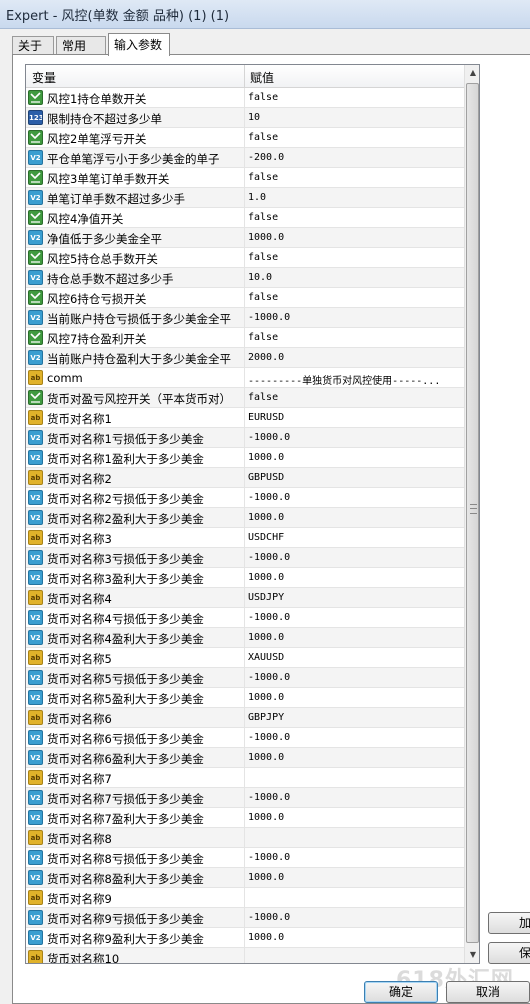 The height and width of the screenshot is (1004, 530). I want to click on parameter-row: V2 货币对名称9盈利大于多少美金 1000.0, so click(245, 938).